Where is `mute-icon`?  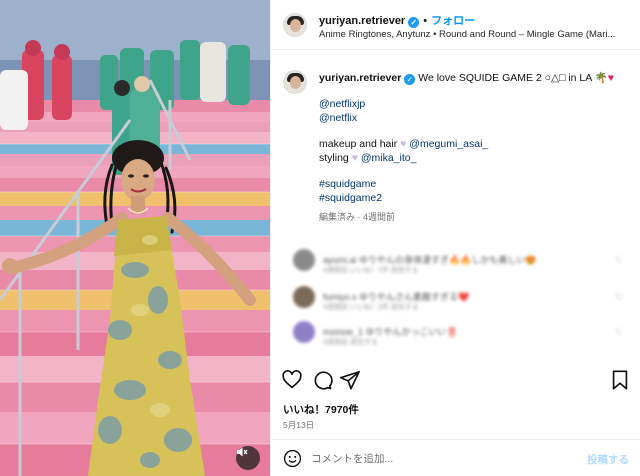 mute-icon is located at coordinates (242, 452).